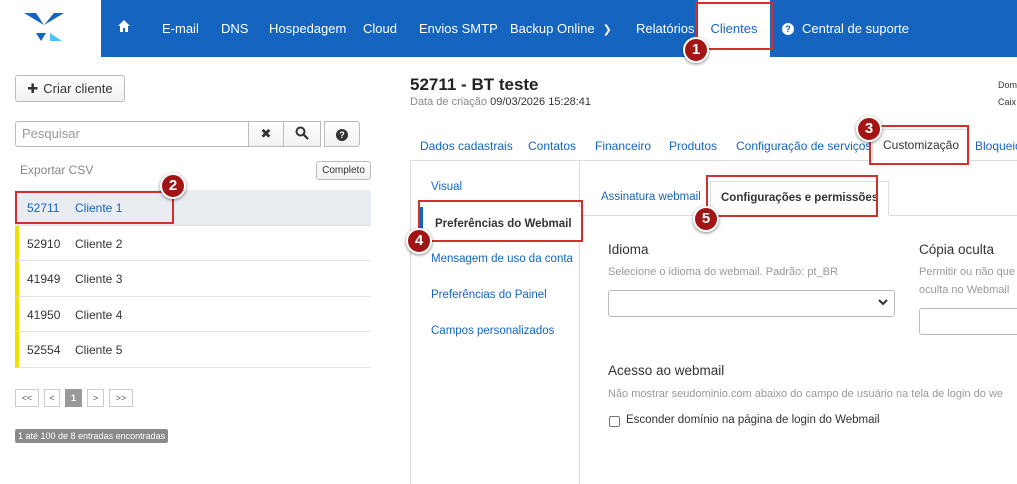  I want to click on nav-backup-online: Backup Online ❯, so click(561, 28).